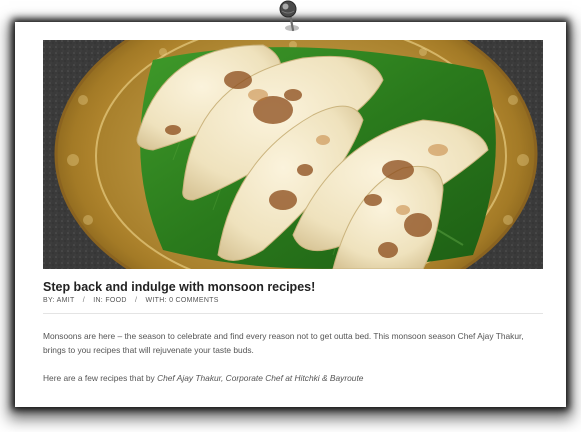 The width and height of the screenshot is (581, 432). What do you see at coordinates (66, 300) in the screenshot?
I see `meta-author-link: AMIT` at bounding box center [66, 300].